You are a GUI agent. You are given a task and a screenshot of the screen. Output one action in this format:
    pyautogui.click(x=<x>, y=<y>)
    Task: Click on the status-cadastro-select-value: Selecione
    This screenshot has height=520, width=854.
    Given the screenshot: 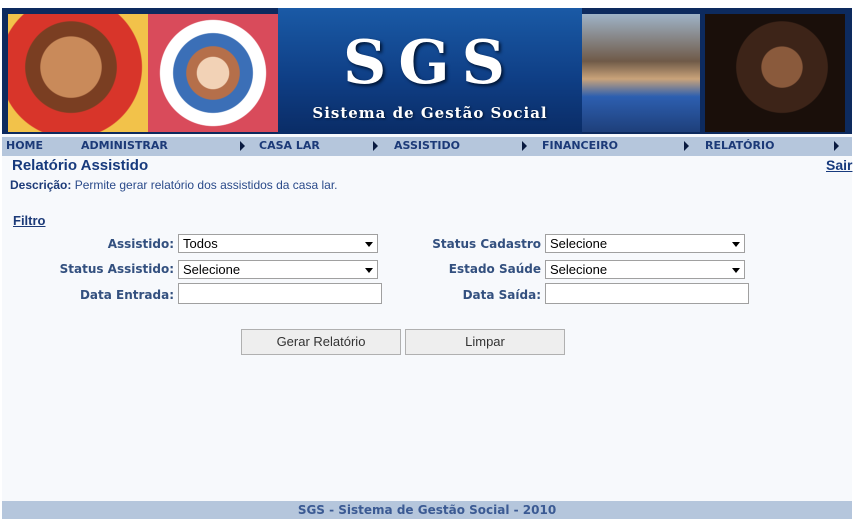 What is the action you would take?
    pyautogui.click(x=579, y=243)
    